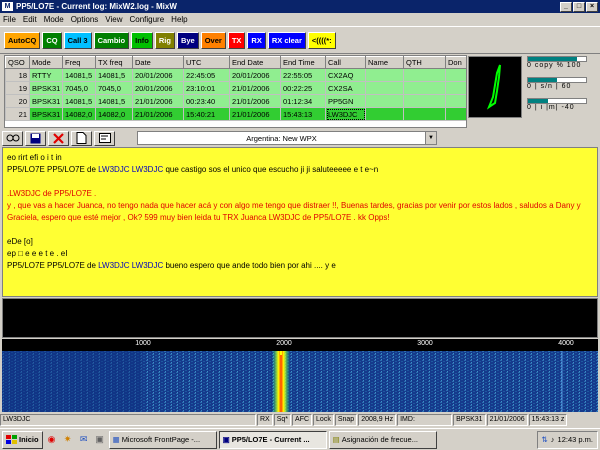 This screenshot has height=450, width=600. Describe the element at coordinates (323, 419) in the screenshot. I see `status-lock: Lock` at that location.